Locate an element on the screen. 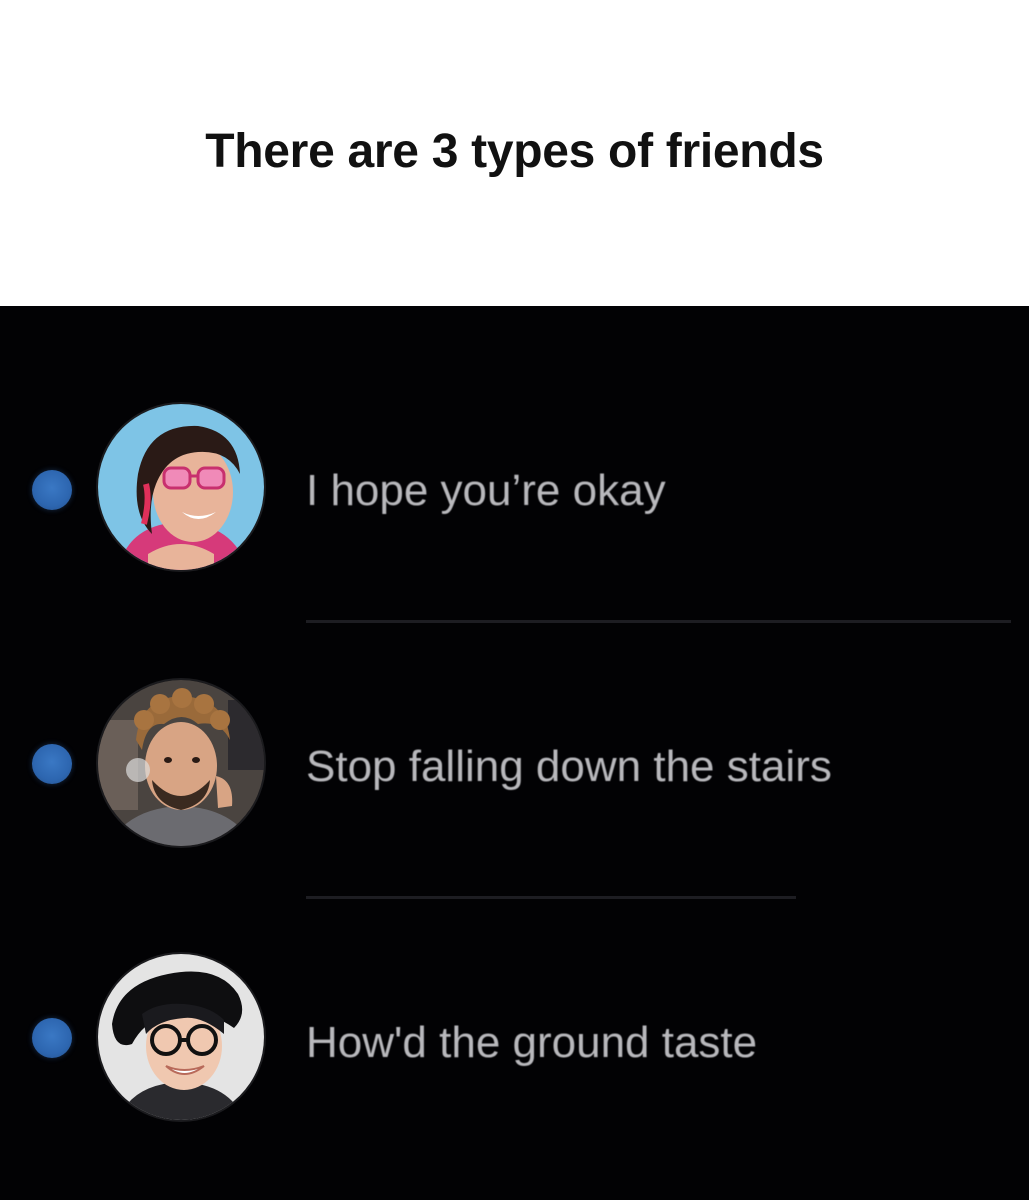  message-preview: I hope you’re okay is located at coordinates (486, 490).